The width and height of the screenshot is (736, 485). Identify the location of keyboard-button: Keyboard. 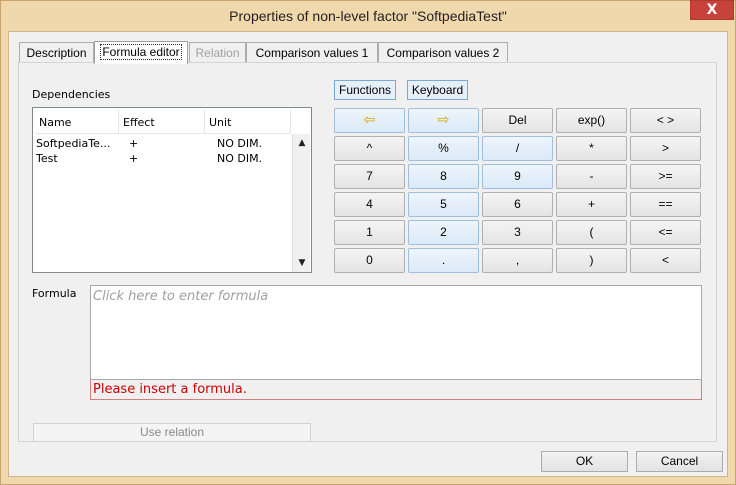
(437, 90).